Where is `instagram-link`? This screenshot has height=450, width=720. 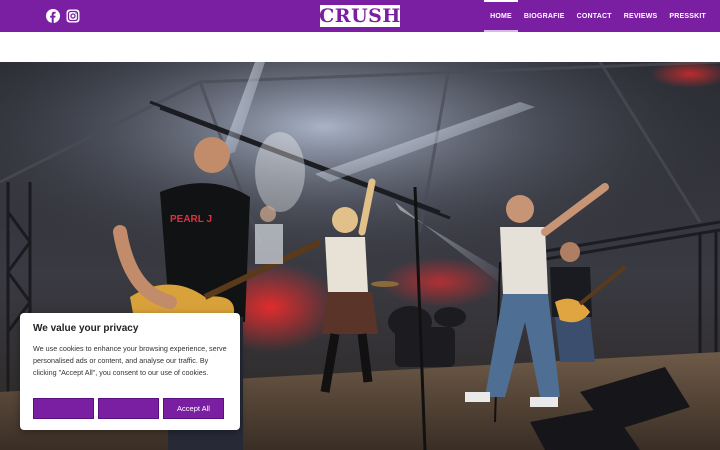
instagram-link is located at coordinates (73, 16).